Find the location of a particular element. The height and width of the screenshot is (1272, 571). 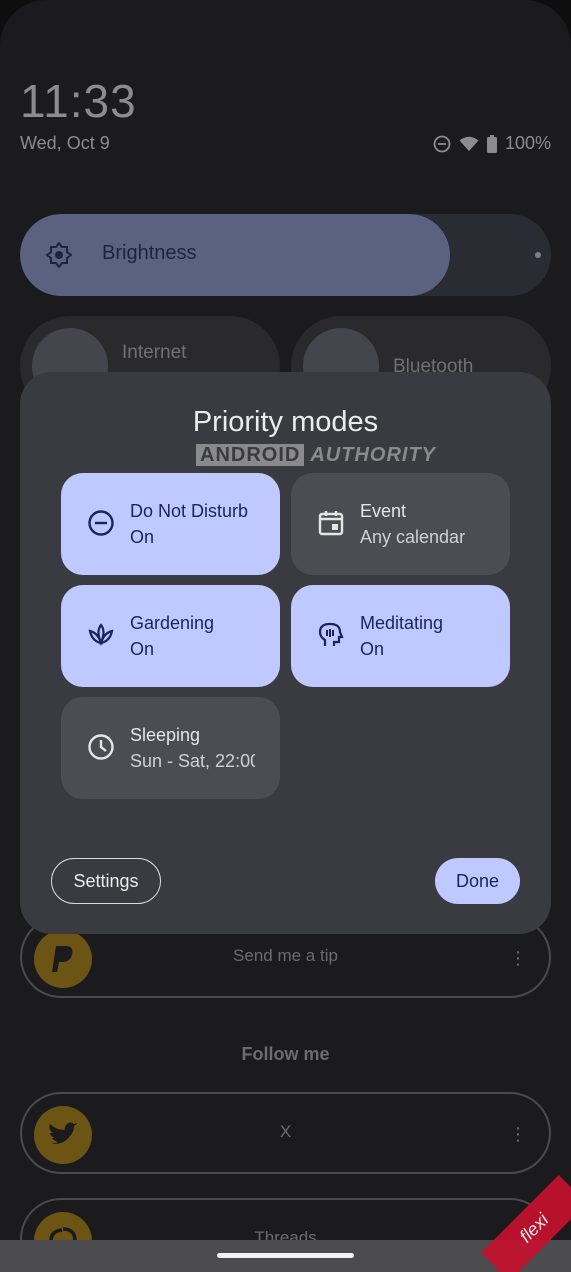

battery-icon is located at coordinates (491, 143).